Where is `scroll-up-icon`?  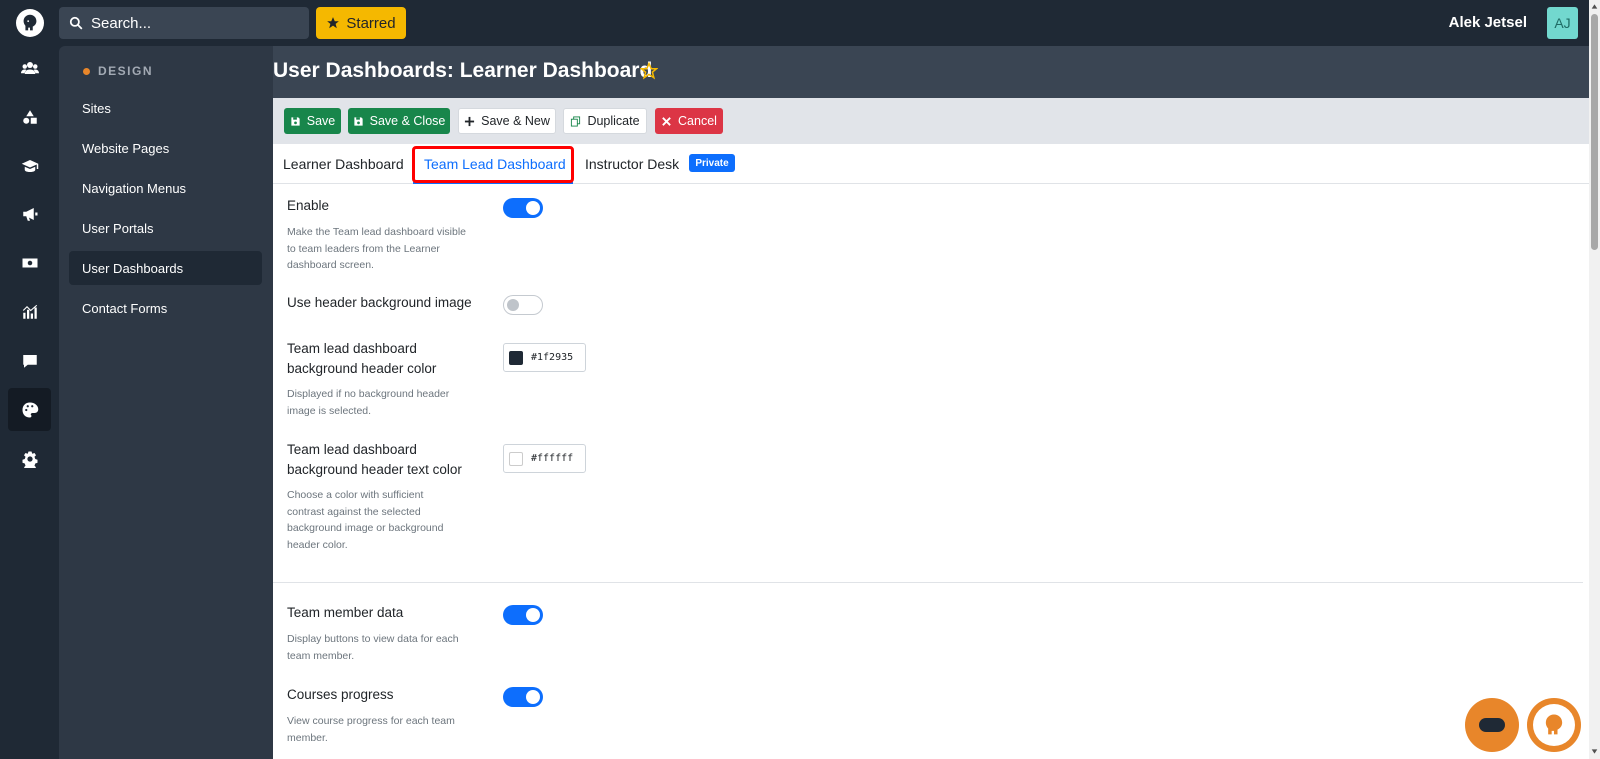 scroll-up-icon is located at coordinates (1594, 6).